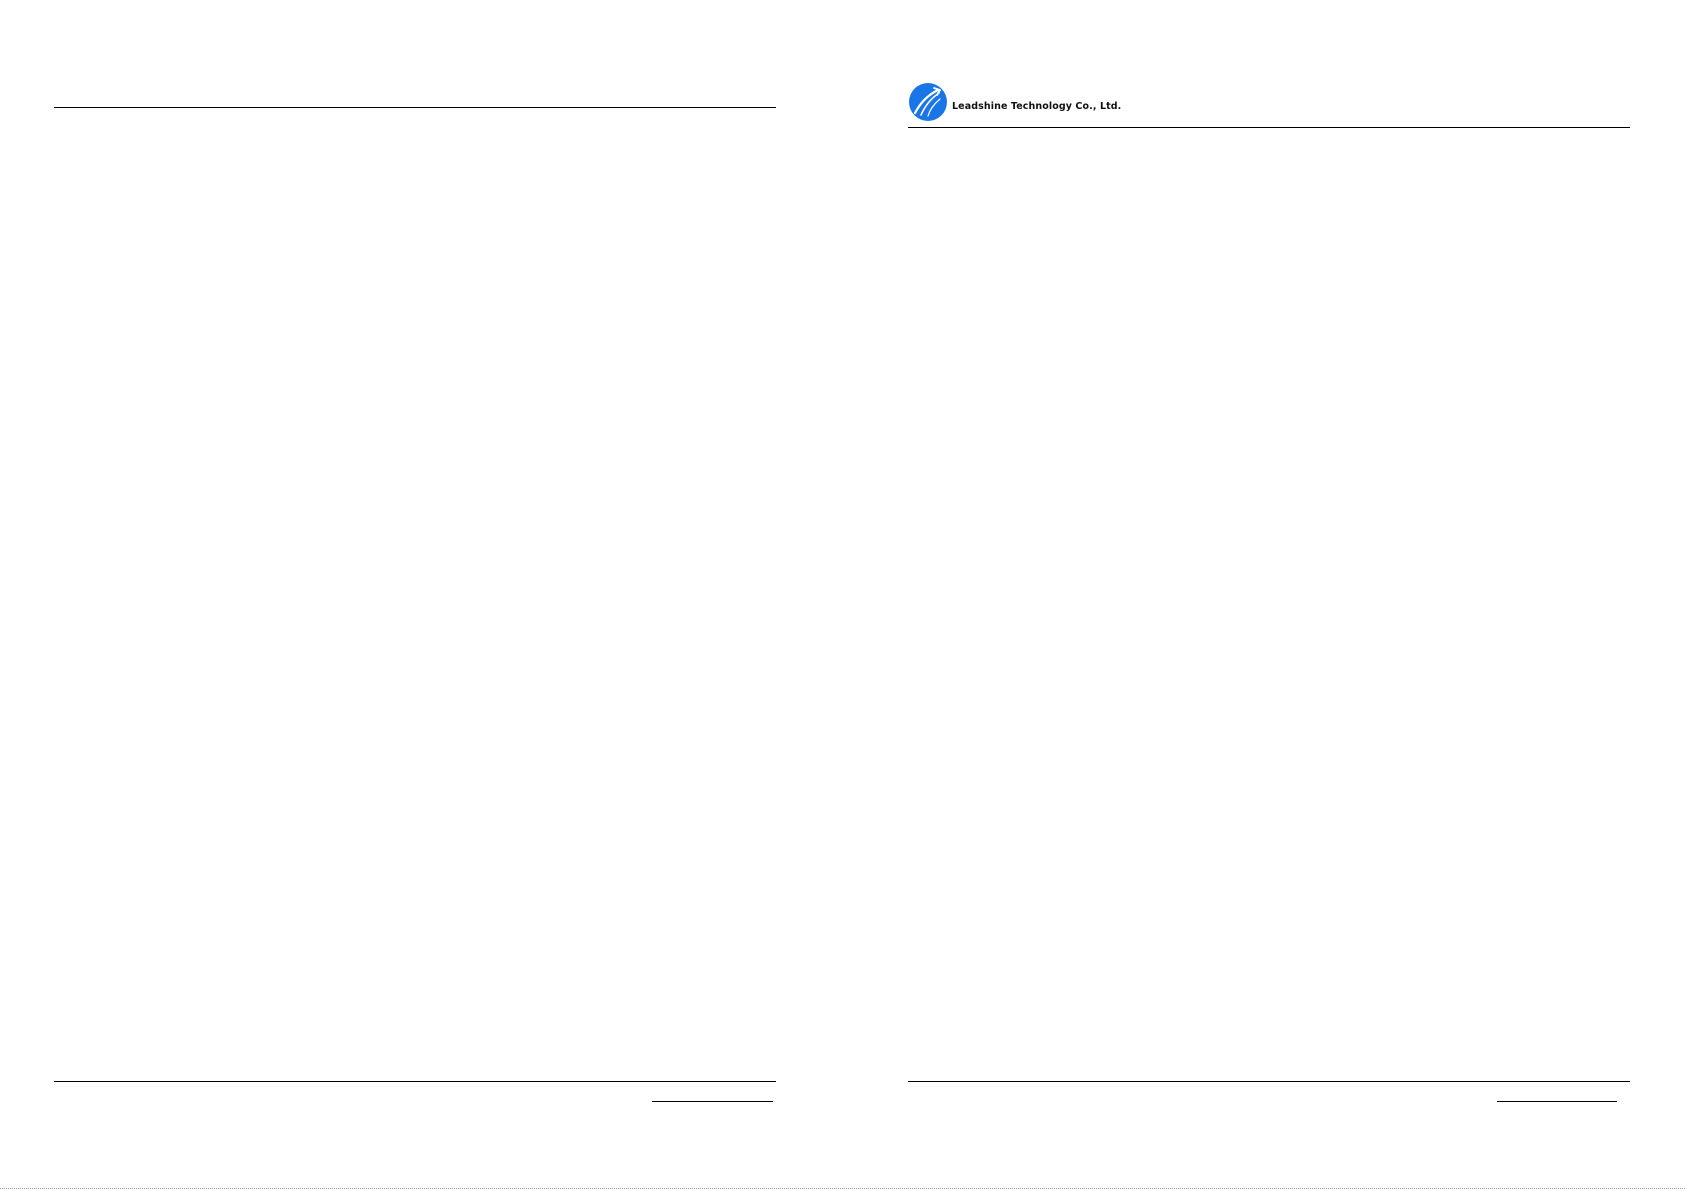  Describe the element at coordinates (842, 1188) in the screenshot. I see `page-edge-dotted-line` at that location.